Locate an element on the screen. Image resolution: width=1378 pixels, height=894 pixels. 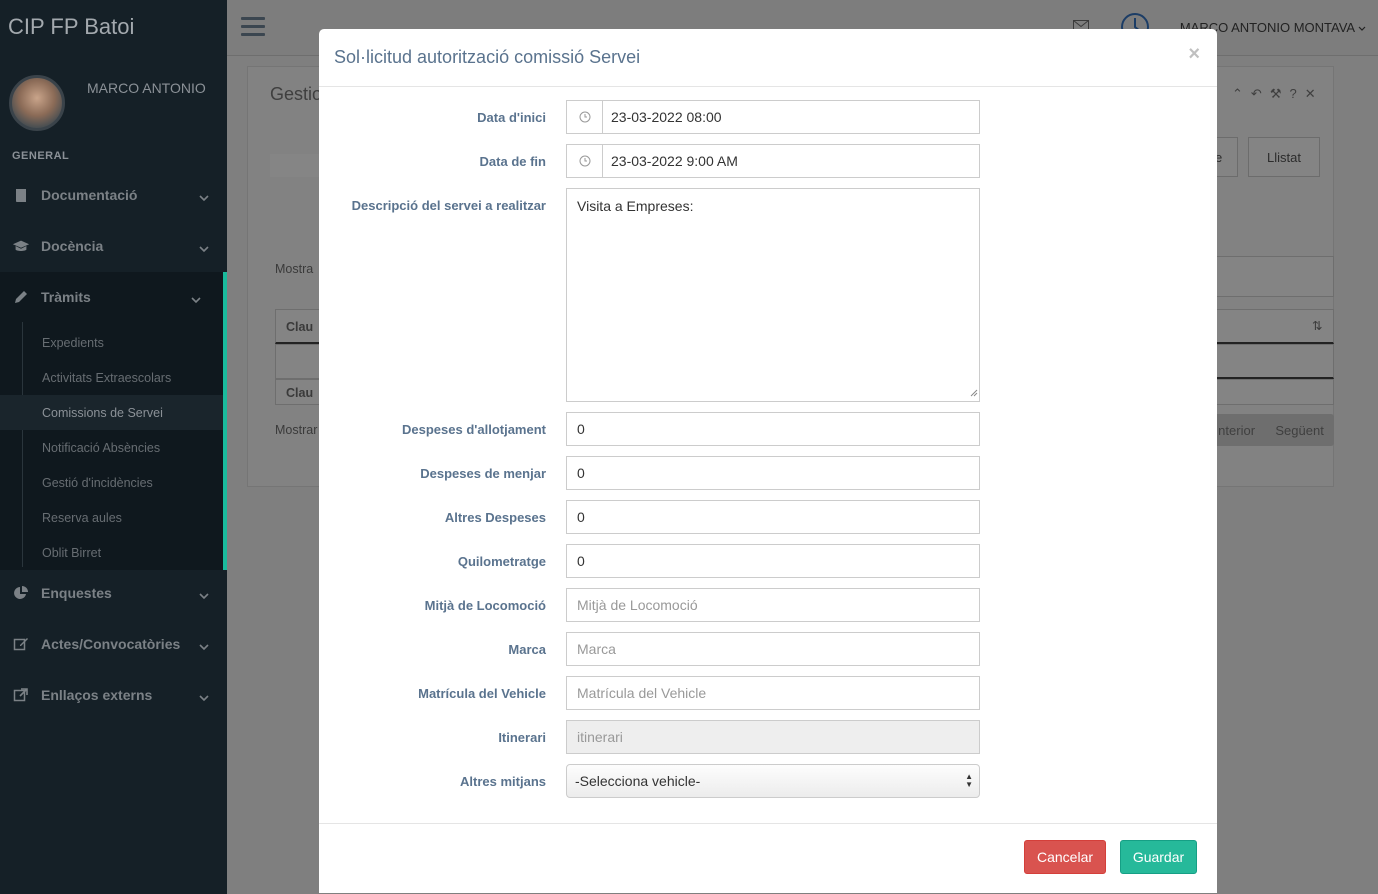
vehicle-select: -Selecciona vehicle- ▲ ▼ is located at coordinates (773, 781).